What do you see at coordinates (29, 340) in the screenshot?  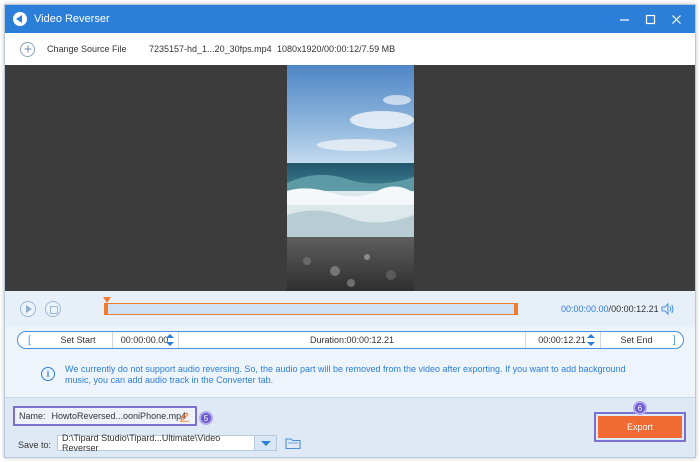 I see `bracket-left-icon: [` at bounding box center [29, 340].